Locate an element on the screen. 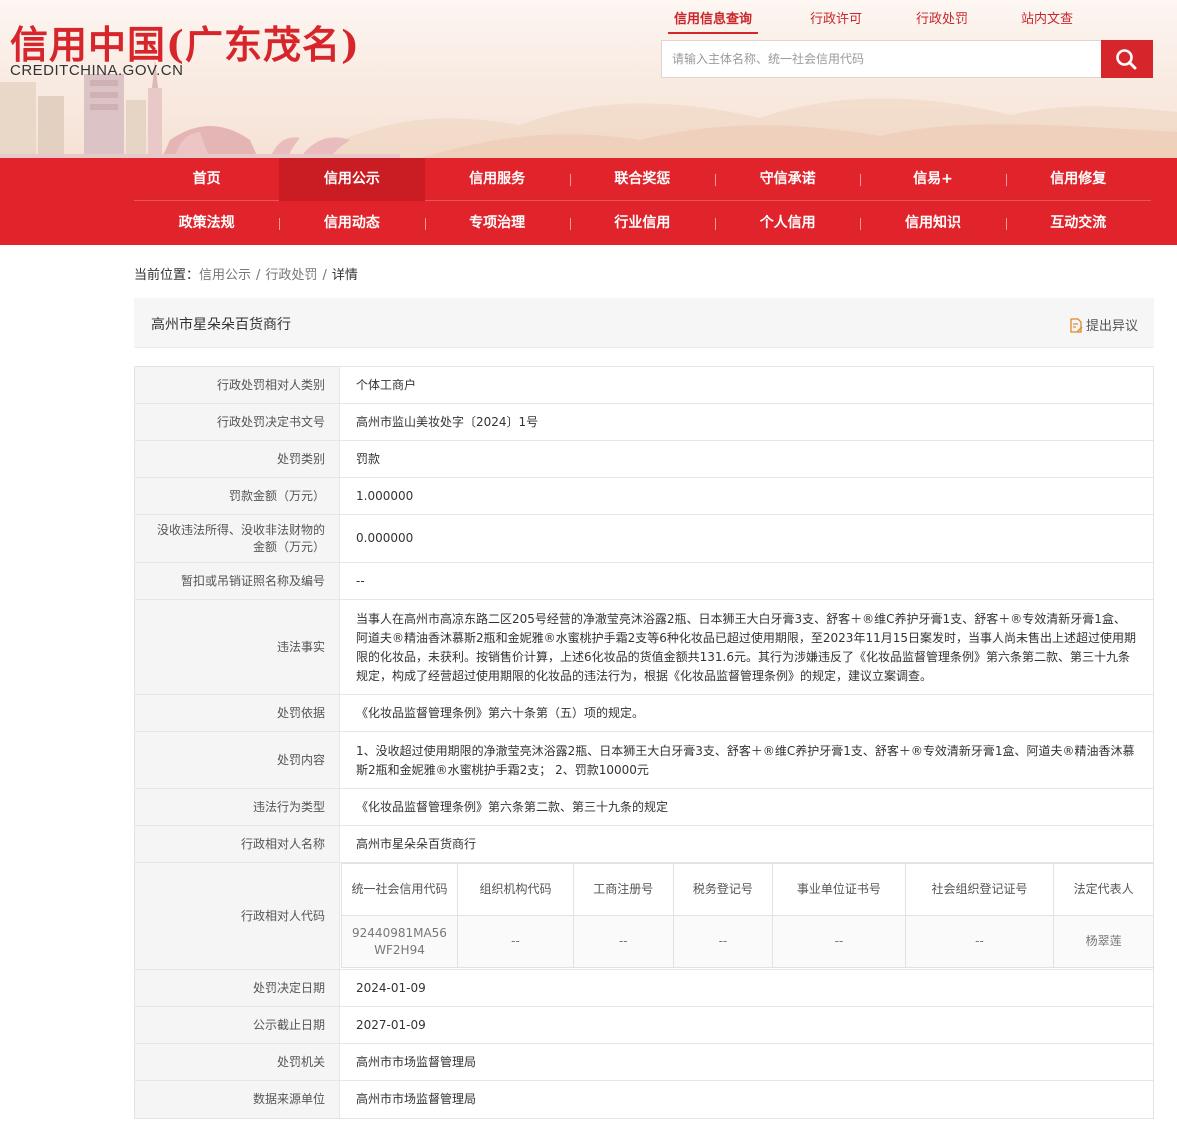  field-label: 处罚类别 is located at coordinates (237, 459).